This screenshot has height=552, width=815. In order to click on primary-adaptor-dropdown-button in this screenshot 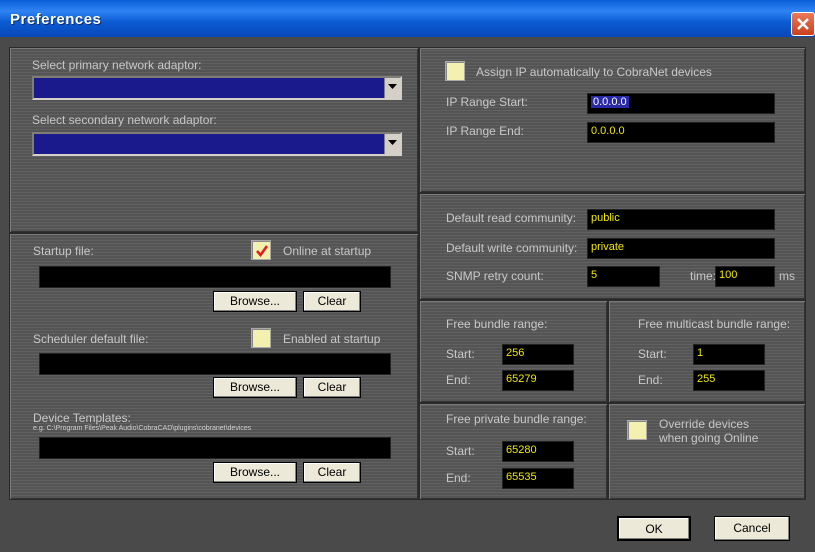, I will do `click(392, 88)`.